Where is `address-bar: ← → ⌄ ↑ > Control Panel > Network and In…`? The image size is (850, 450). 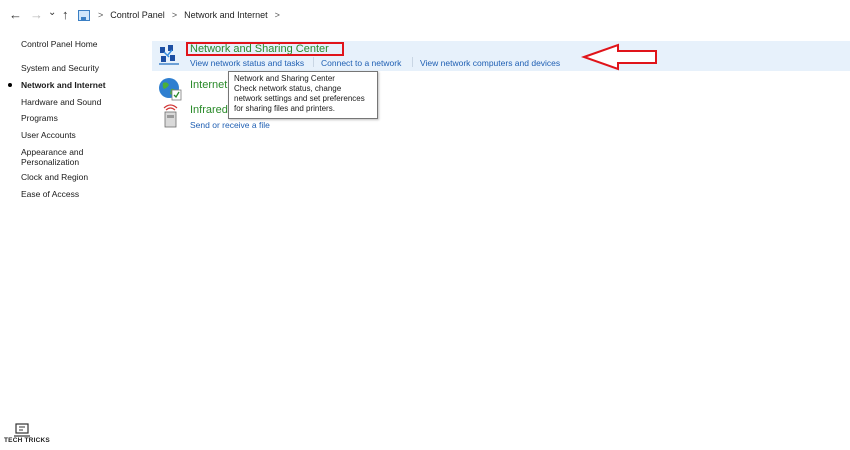 address-bar: ← → ⌄ ↑ > Control Panel > Network and In… is located at coordinates (425, 15).